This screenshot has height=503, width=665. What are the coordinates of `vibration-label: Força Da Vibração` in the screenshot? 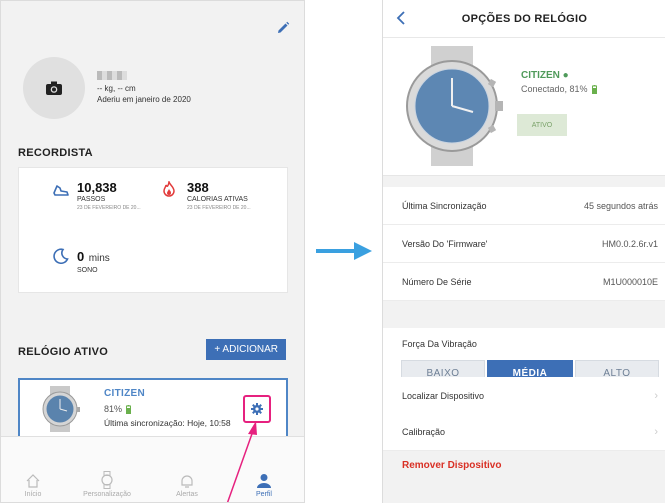 It's located at (439, 344).